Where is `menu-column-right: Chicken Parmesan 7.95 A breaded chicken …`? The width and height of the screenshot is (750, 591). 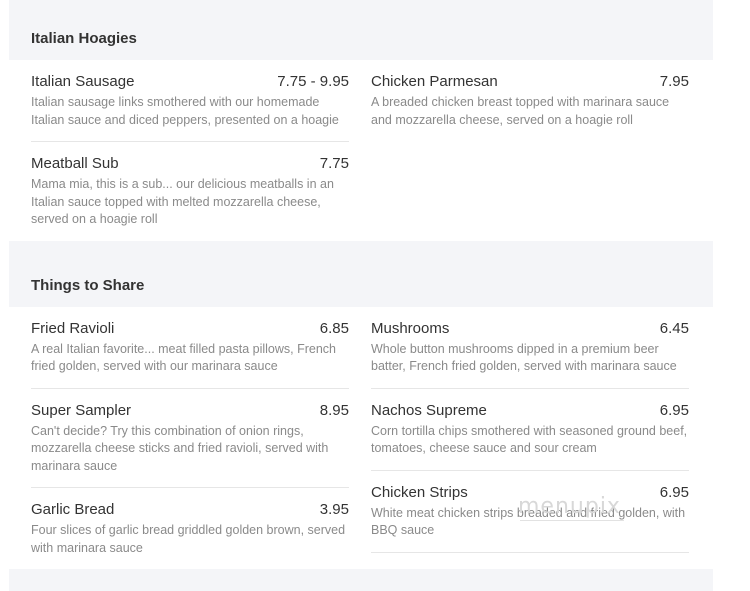
menu-column-right: Chicken Parmesan 7.95 A breaded chicken … is located at coordinates (530, 150).